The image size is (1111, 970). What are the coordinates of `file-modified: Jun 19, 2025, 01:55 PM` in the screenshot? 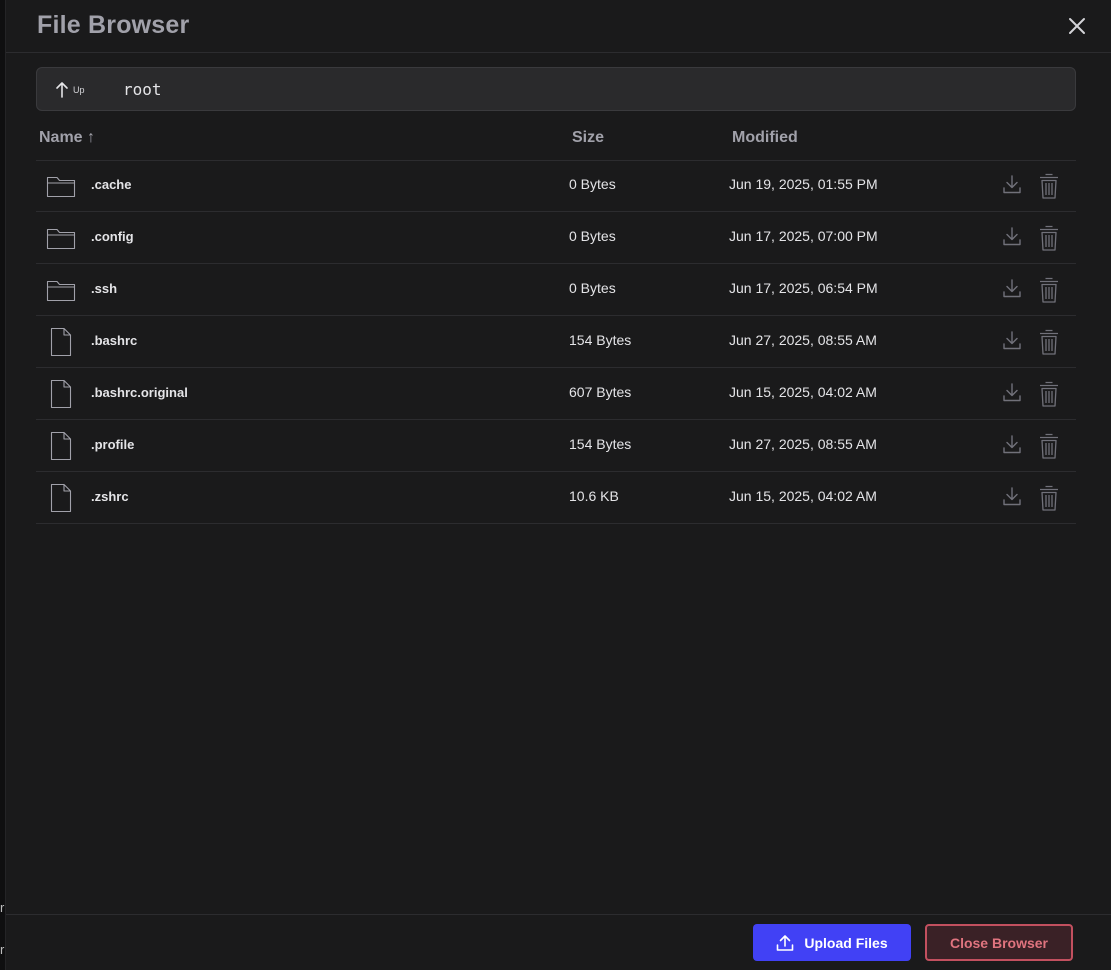 It's located at (803, 184).